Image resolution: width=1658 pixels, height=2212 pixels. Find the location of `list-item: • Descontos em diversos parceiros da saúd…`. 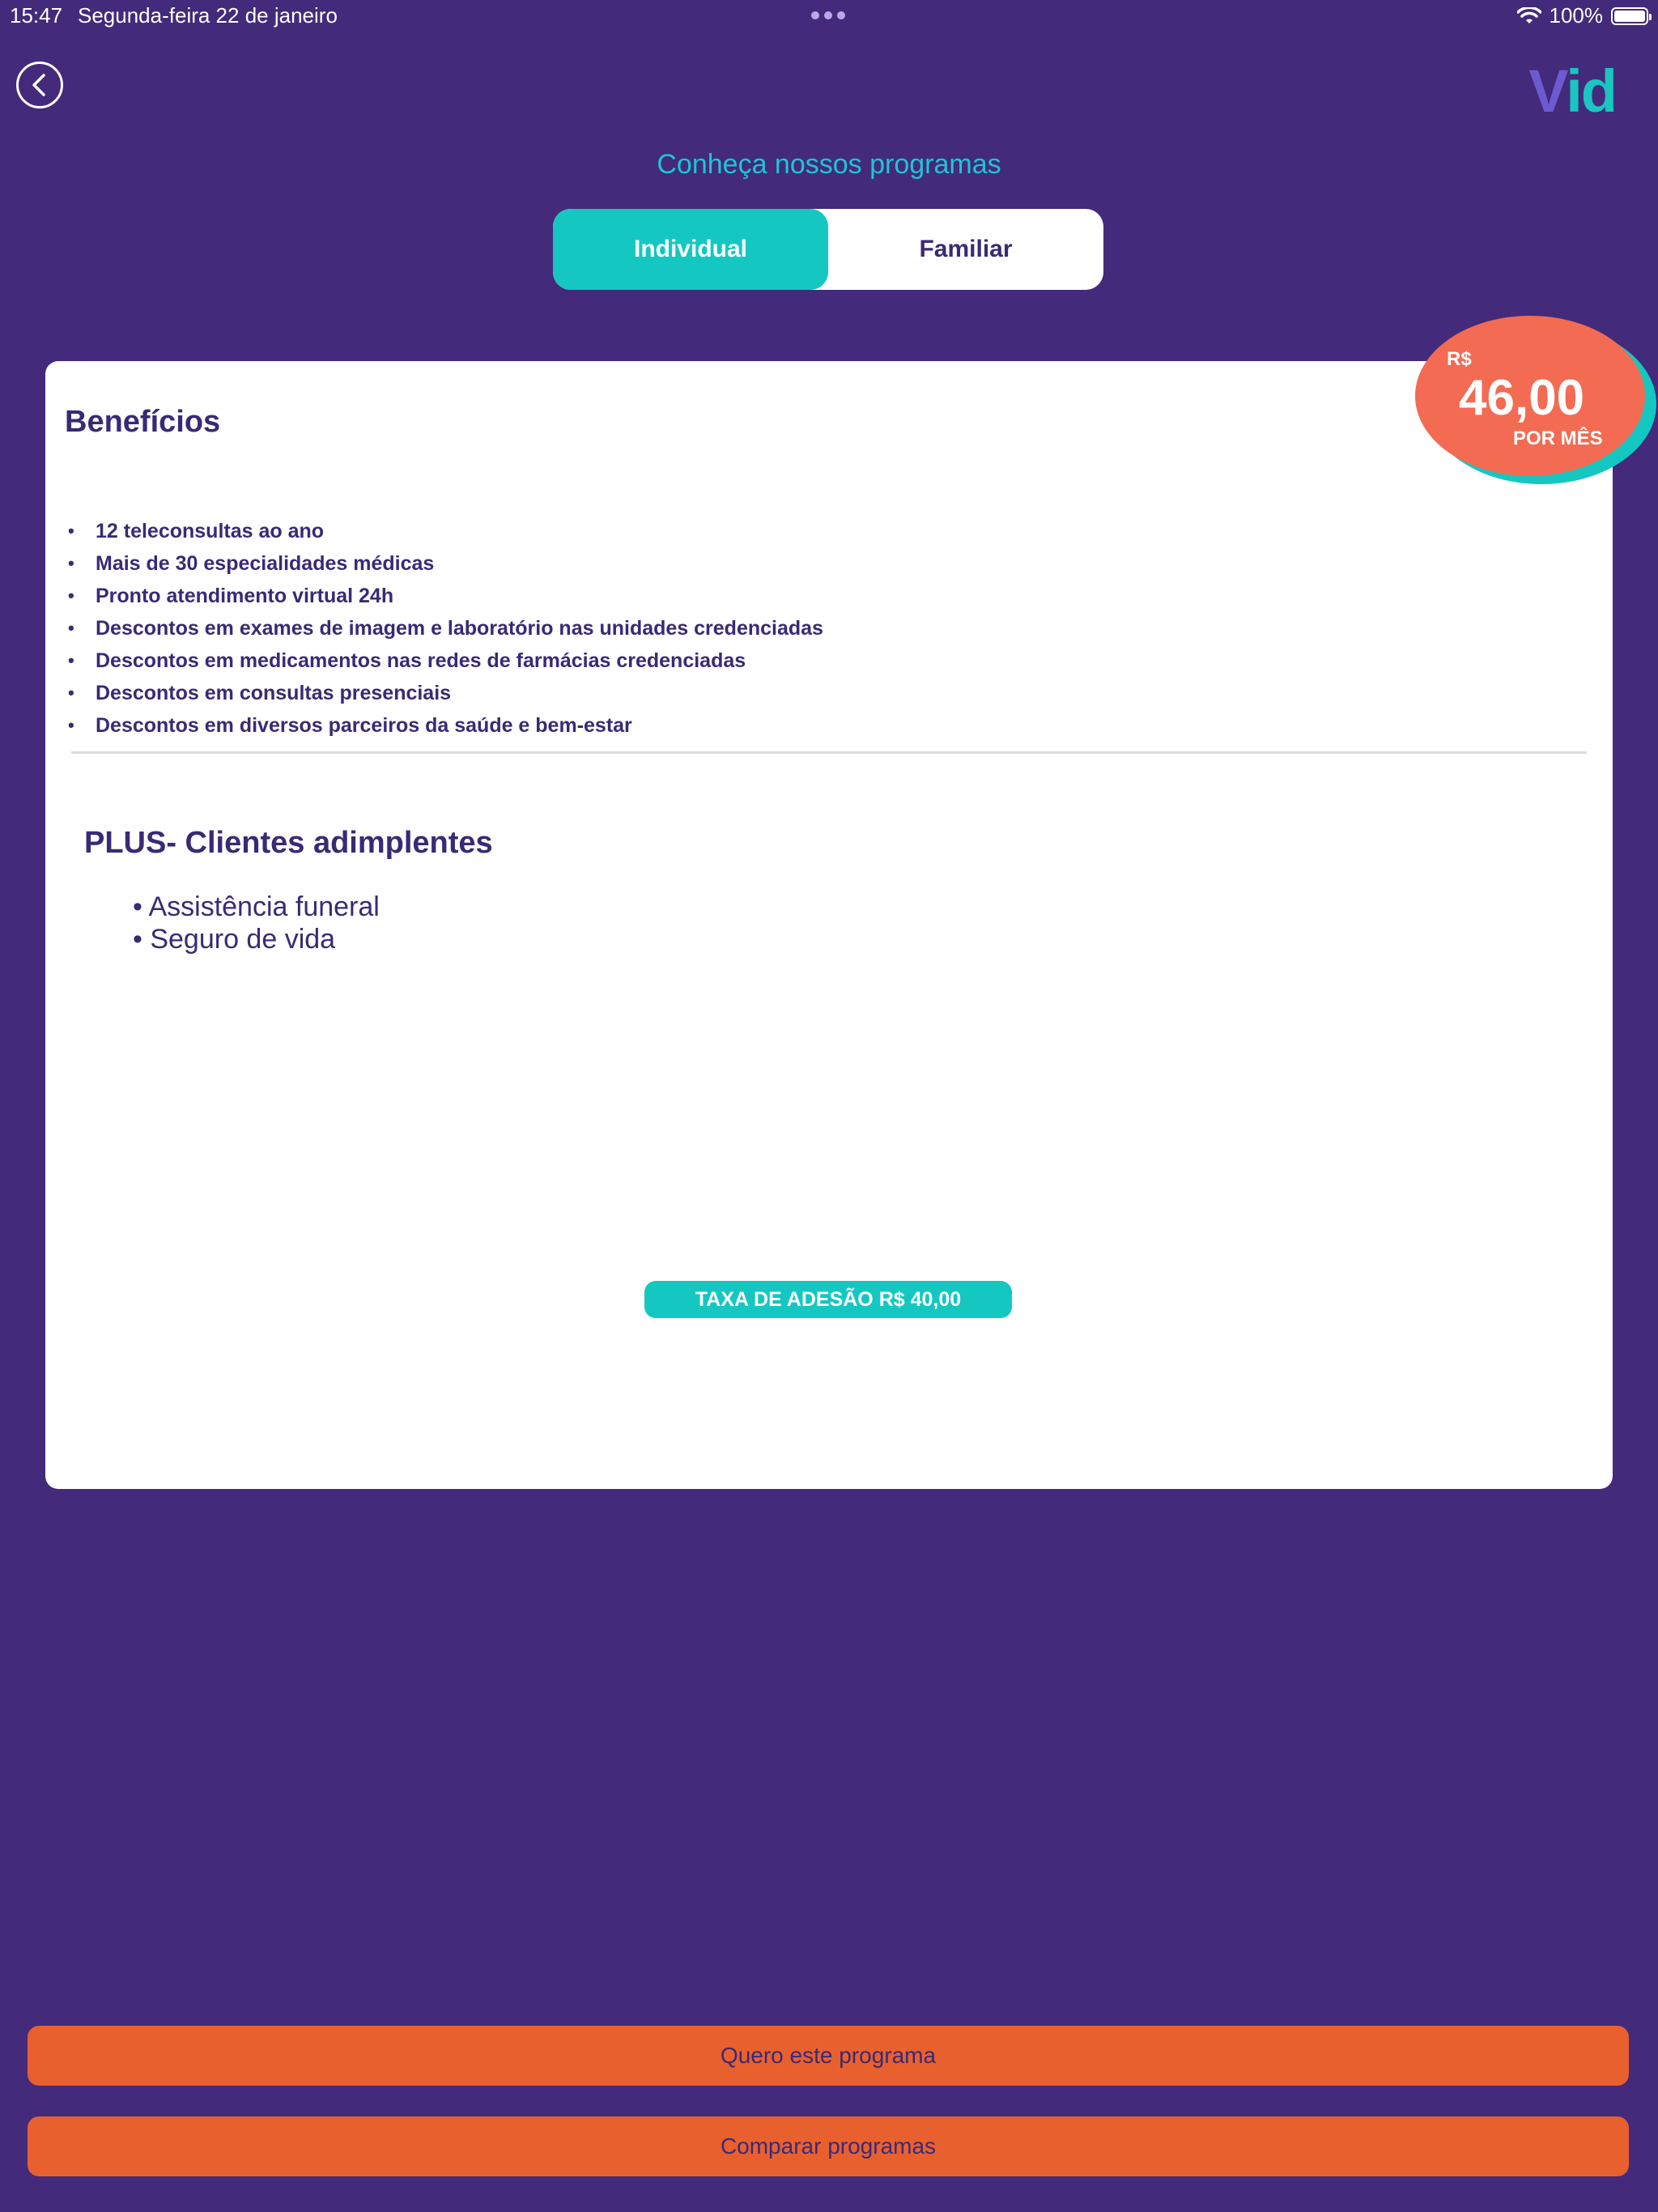

list-item: • Descontos em diversos parceiros da saúd… is located at coordinates (445, 726).